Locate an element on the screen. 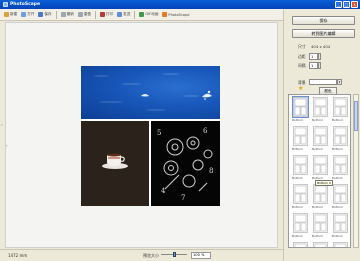  photo-sea is located at coordinates (150, 92).